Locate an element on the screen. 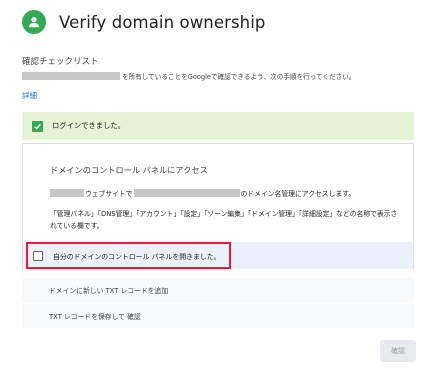 The image size is (433, 370). checklist-title: 確認チェックリスト is located at coordinates (60, 62).